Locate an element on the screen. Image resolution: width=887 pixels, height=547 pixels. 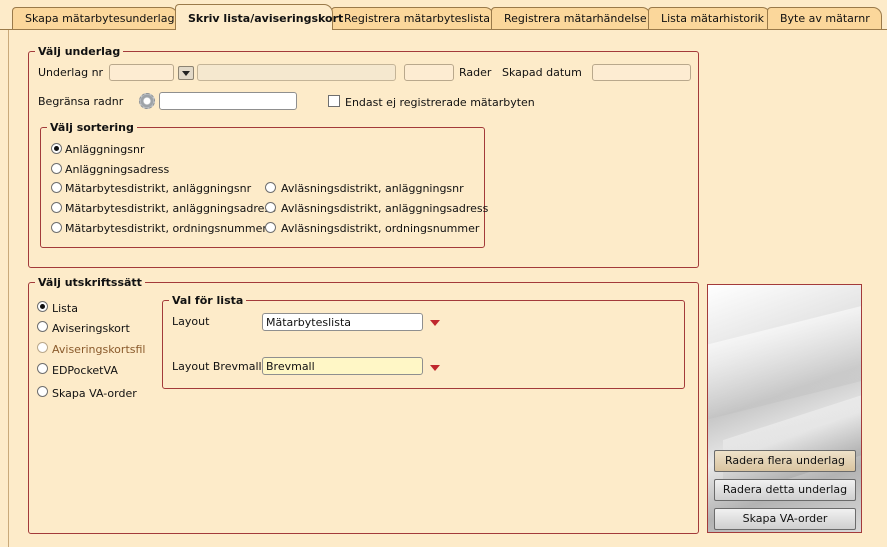
layout-select: Mätarbyteslista is located at coordinates (342, 322).